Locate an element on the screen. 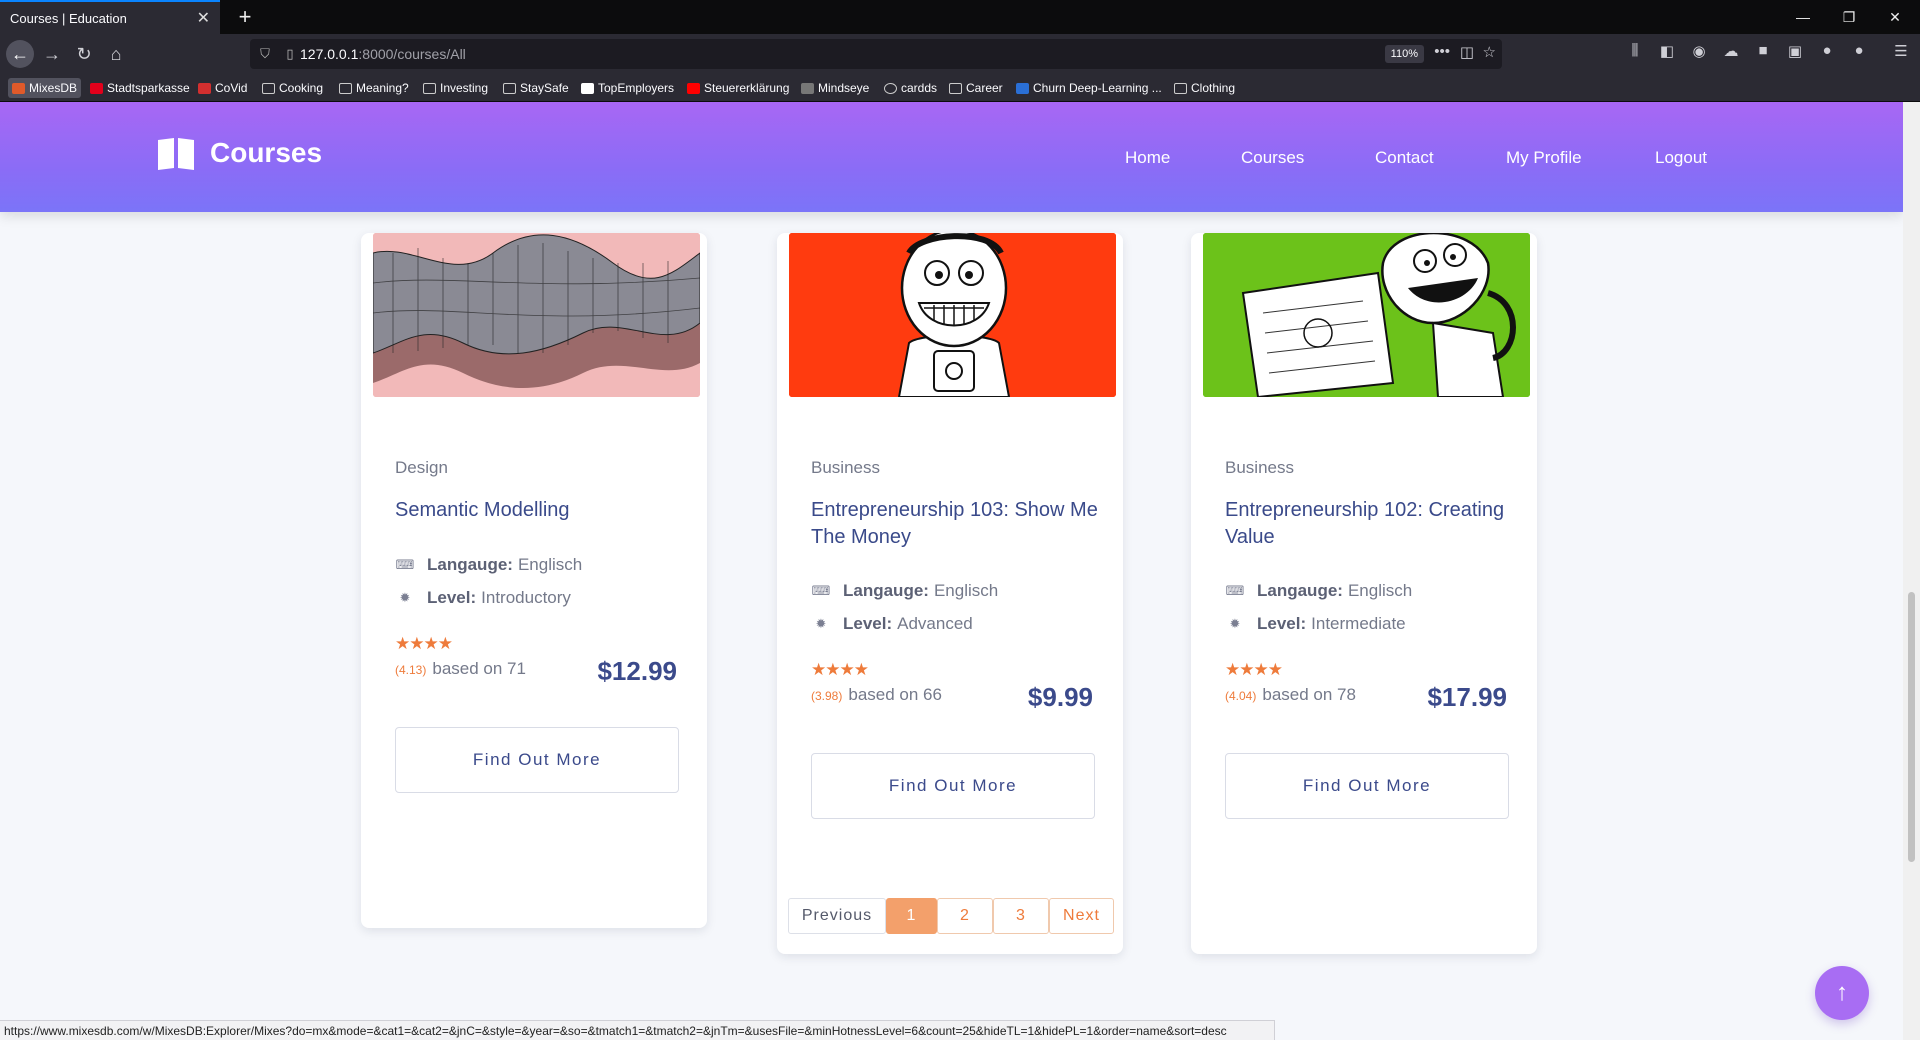  bookmark-item: Mindseye is located at coordinates (835, 88).